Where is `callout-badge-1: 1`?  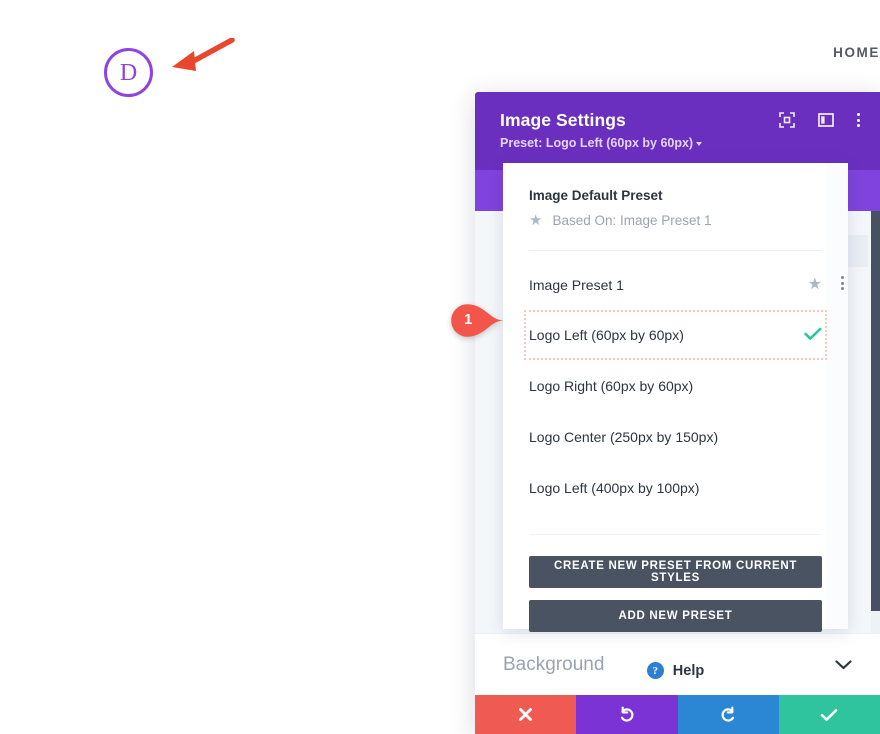
callout-badge-1: 1 is located at coordinates (478, 320).